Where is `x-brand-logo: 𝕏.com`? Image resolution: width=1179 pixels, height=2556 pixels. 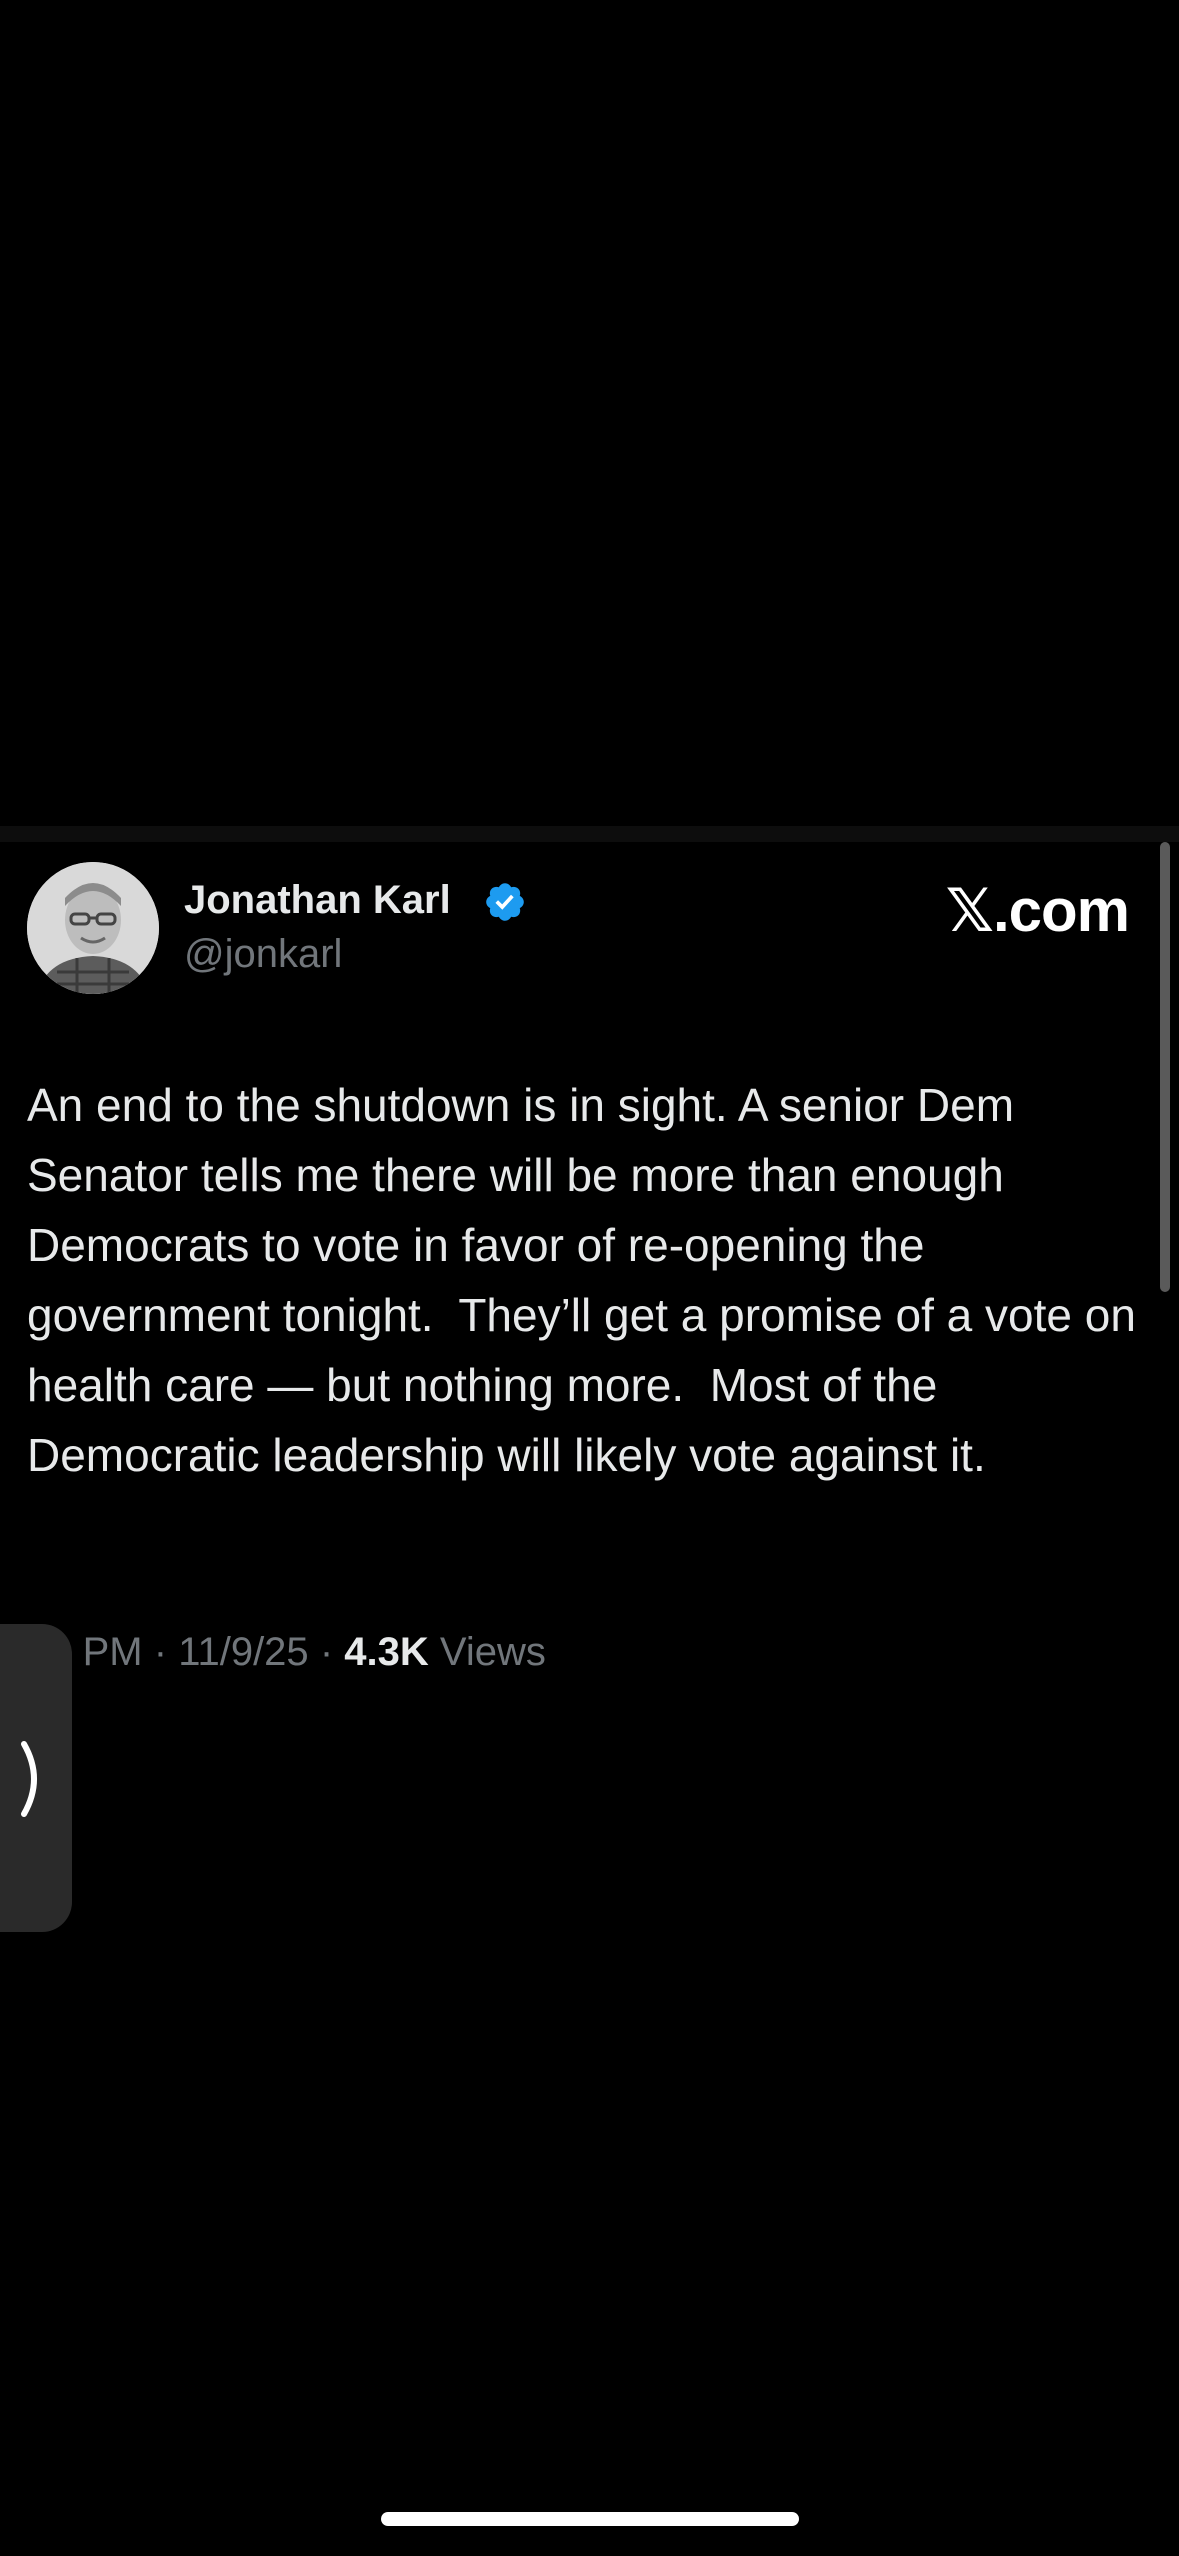
x-brand-logo: 𝕏.com is located at coordinates (1037, 910).